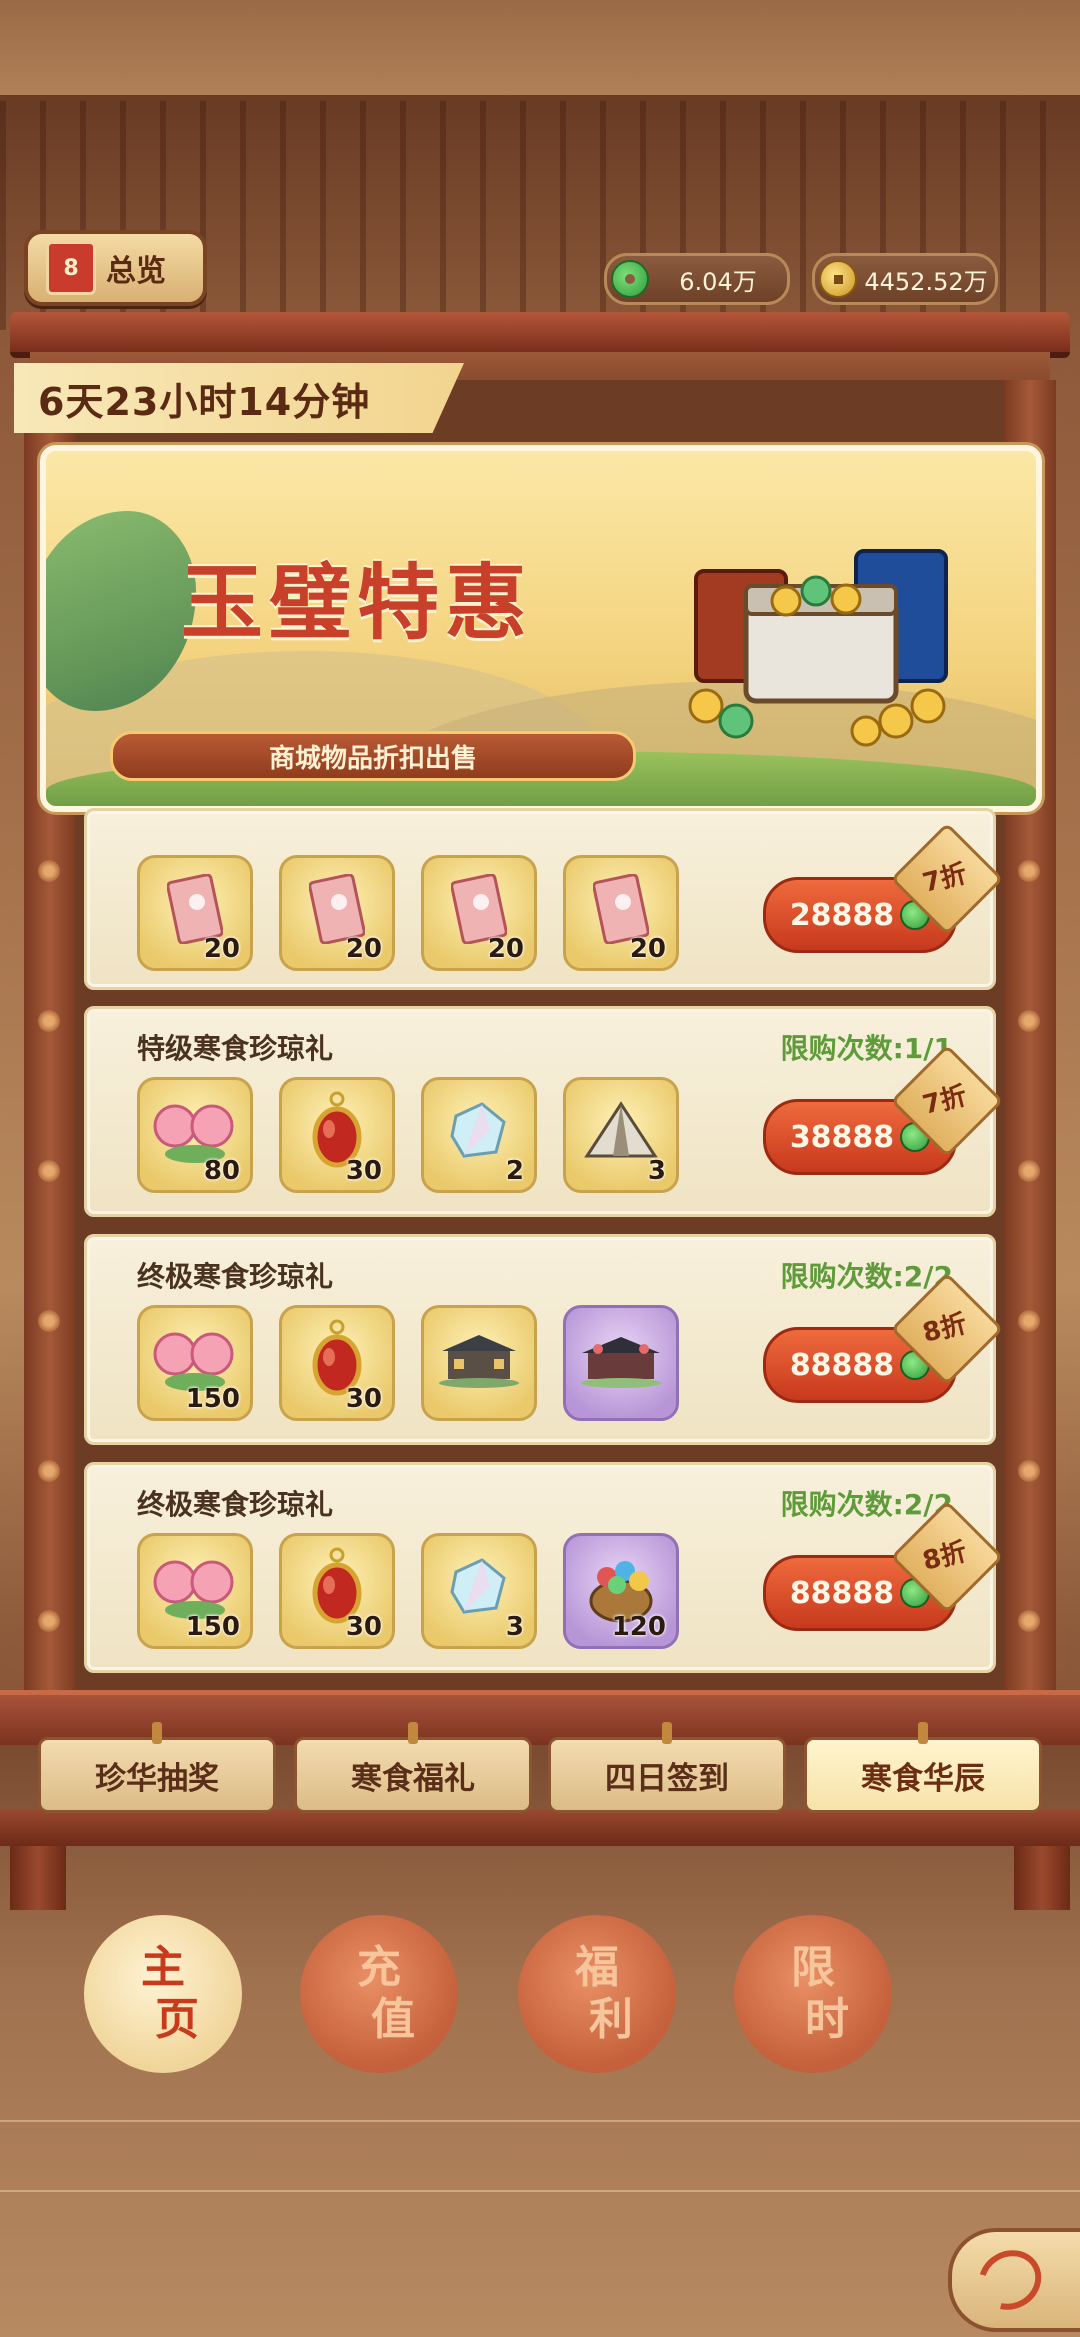 This screenshot has width=1080, height=2337. I want to click on tab-label: 珍华抽奖, so click(157, 1778).